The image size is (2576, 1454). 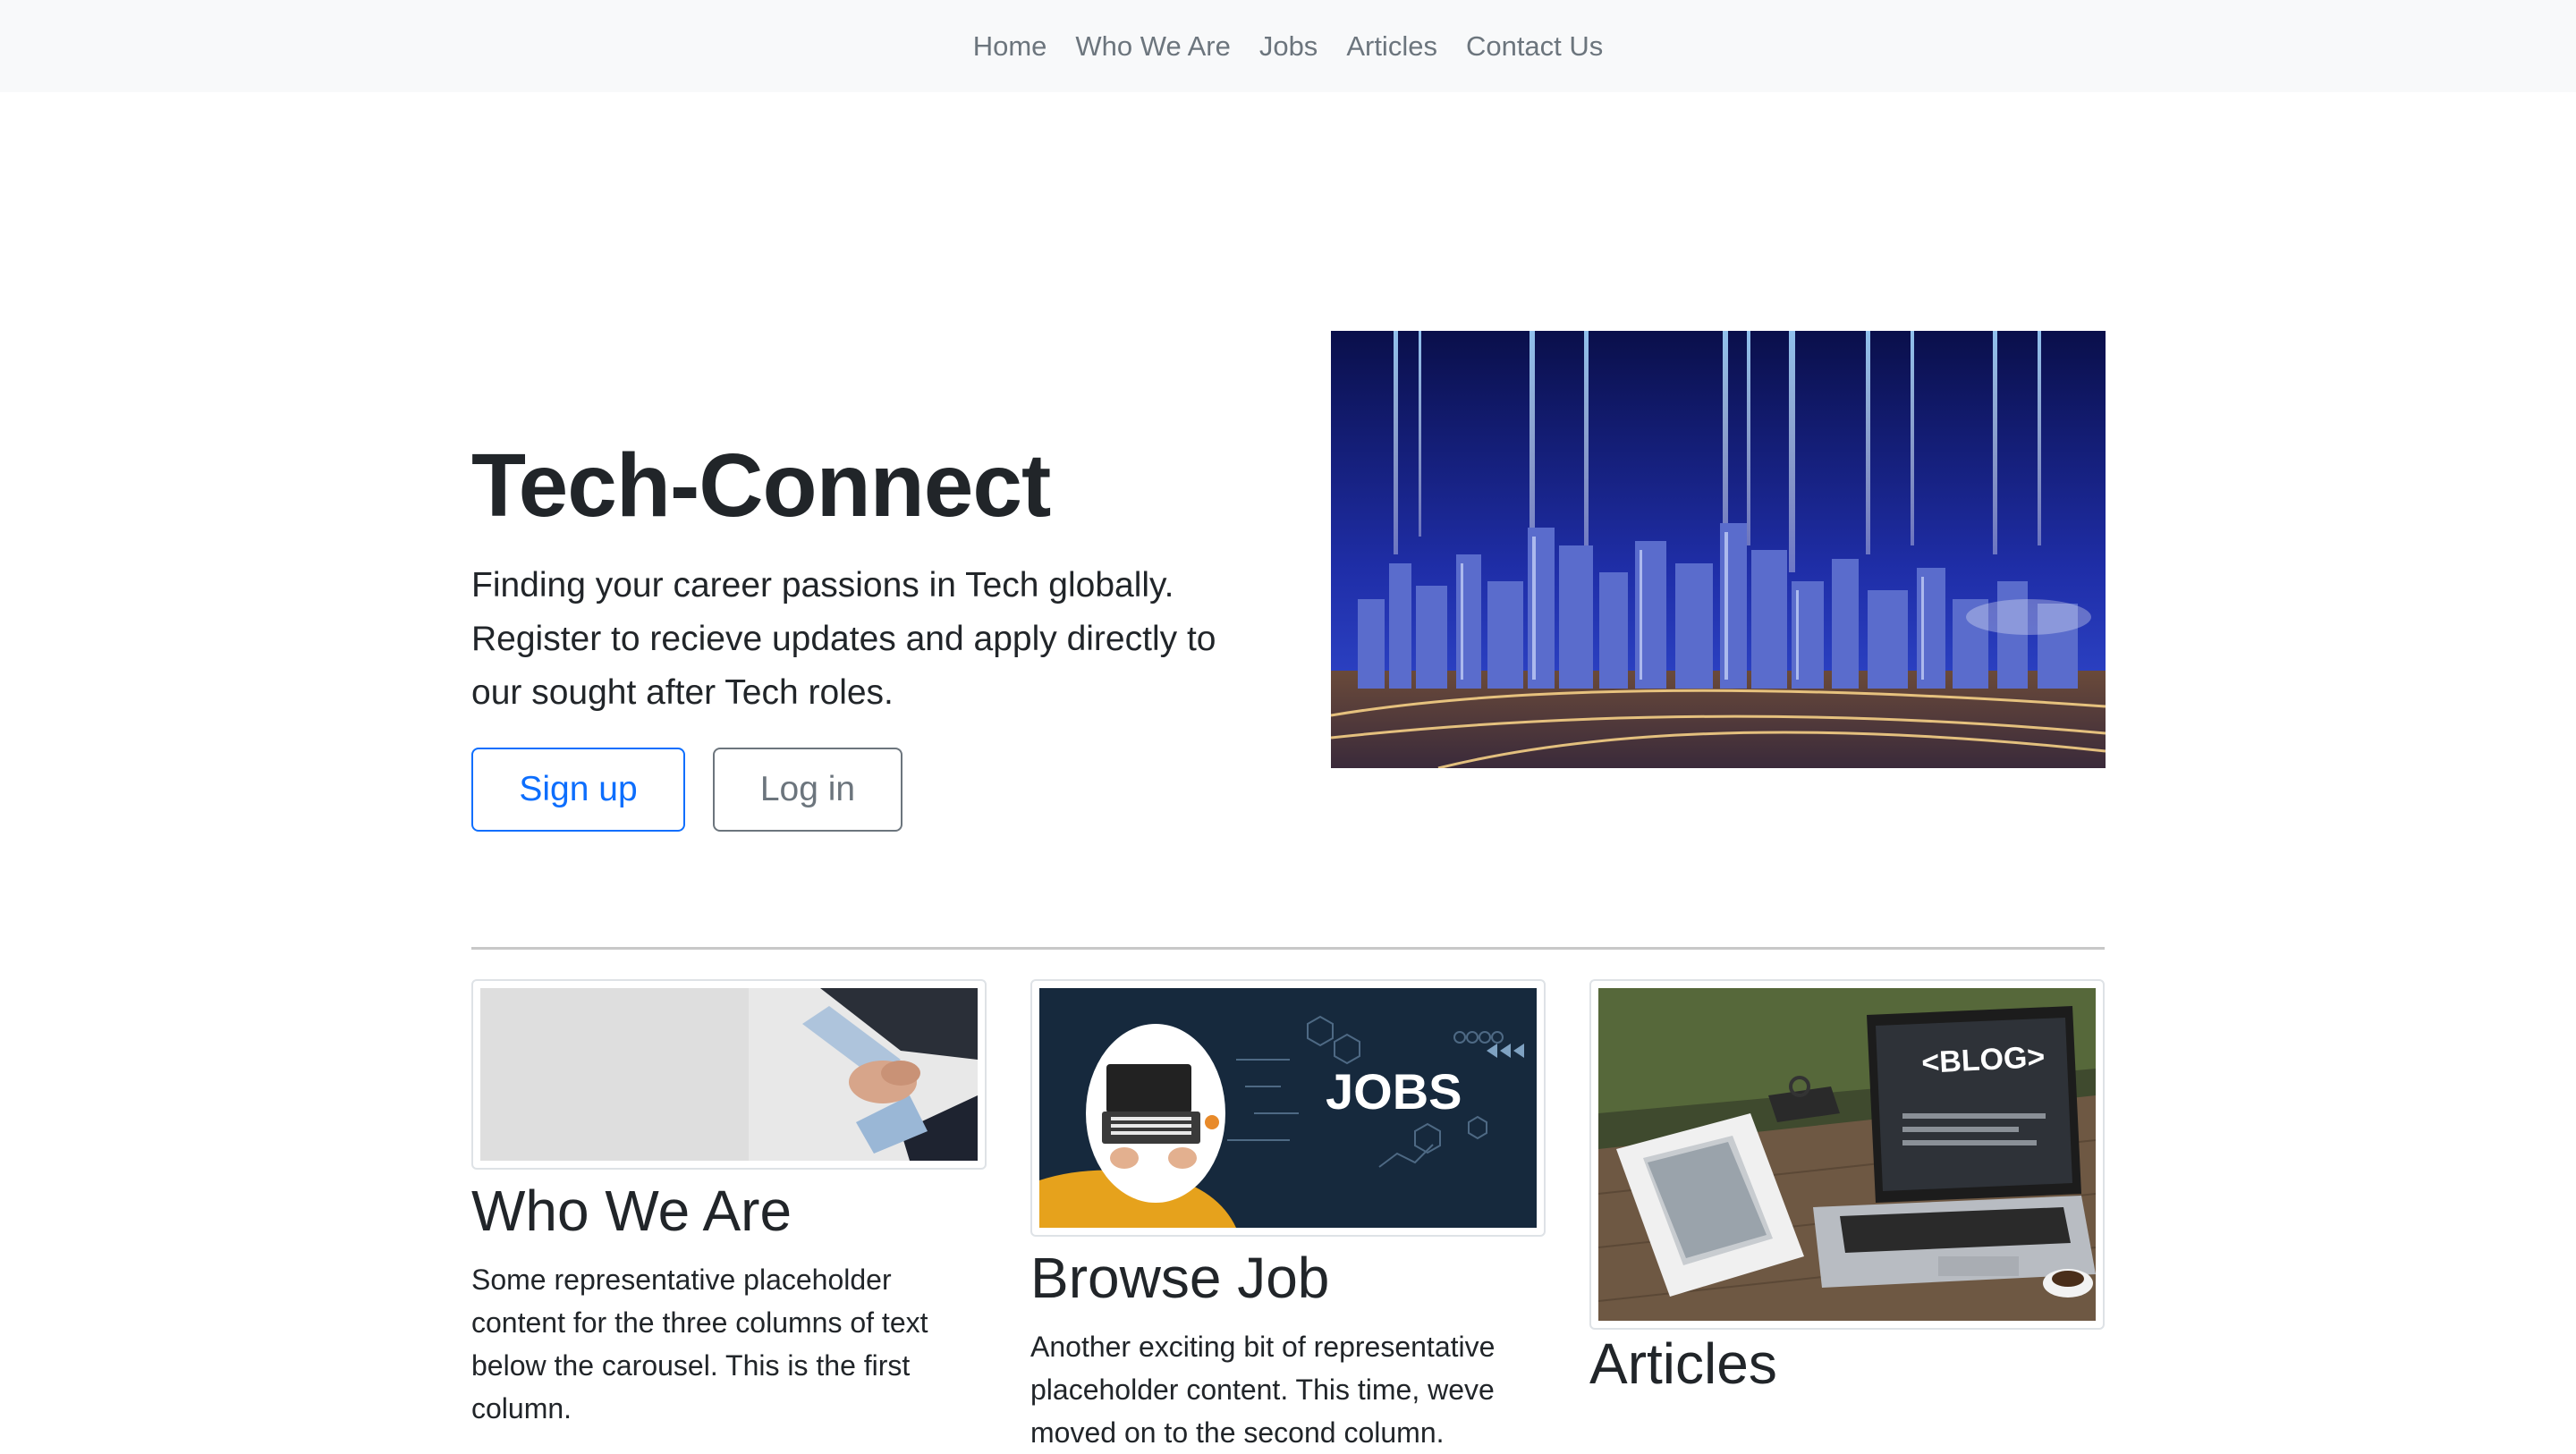 What do you see at coordinates (631, 1211) in the screenshot?
I see `card-title-who-we-are: Who We Are` at bounding box center [631, 1211].